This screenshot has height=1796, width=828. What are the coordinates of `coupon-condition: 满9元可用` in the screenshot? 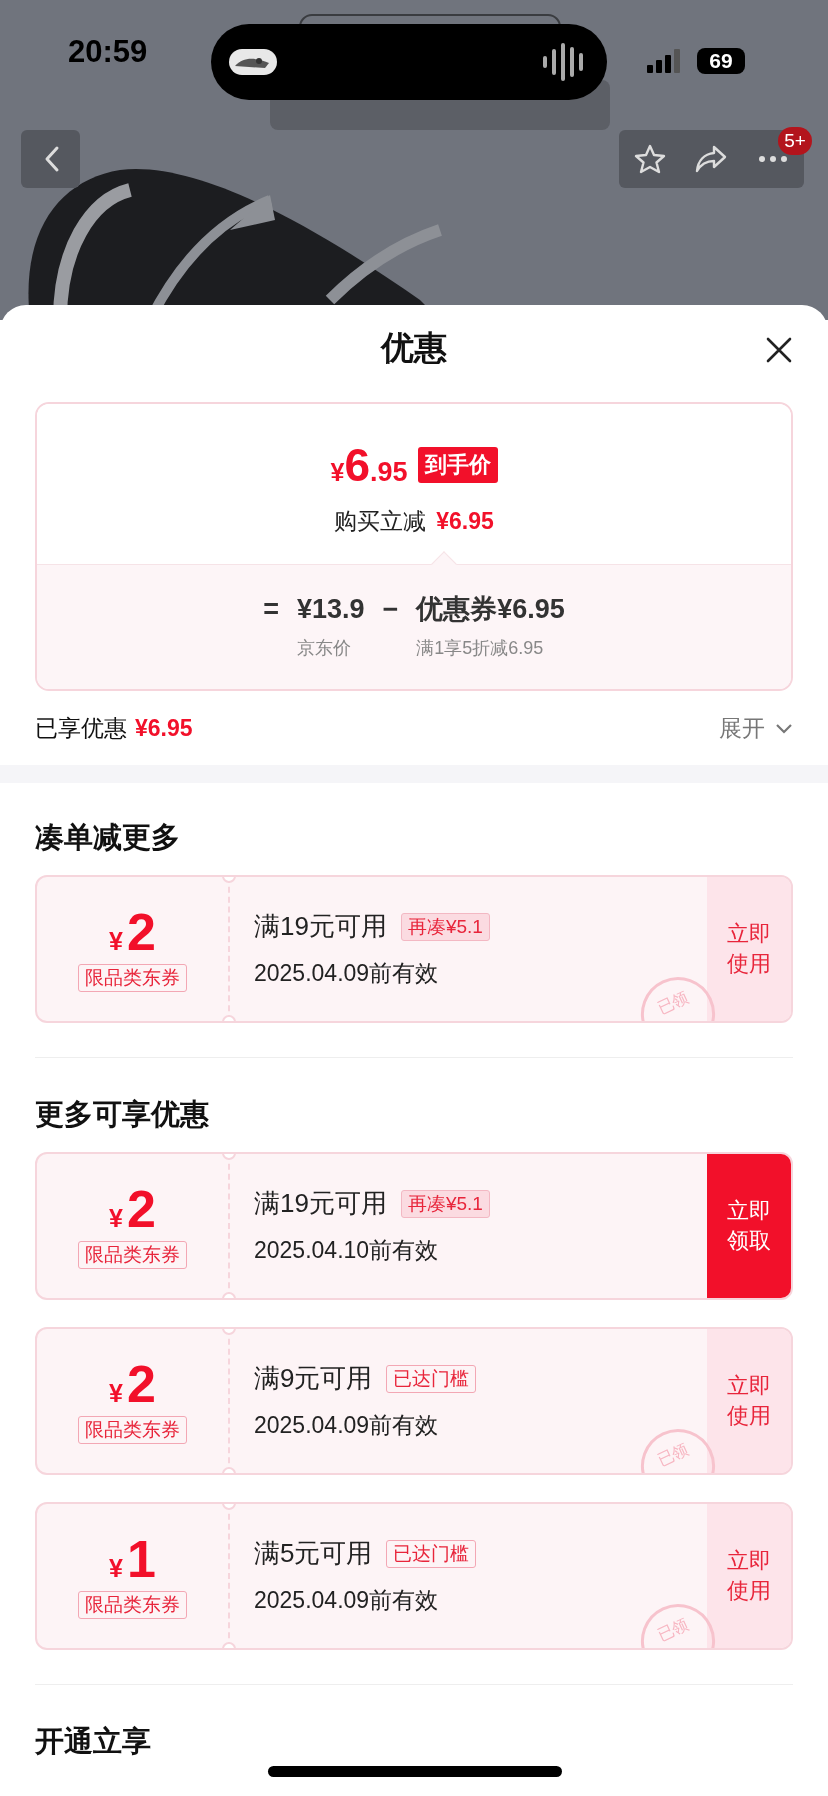 It's located at (313, 1379).